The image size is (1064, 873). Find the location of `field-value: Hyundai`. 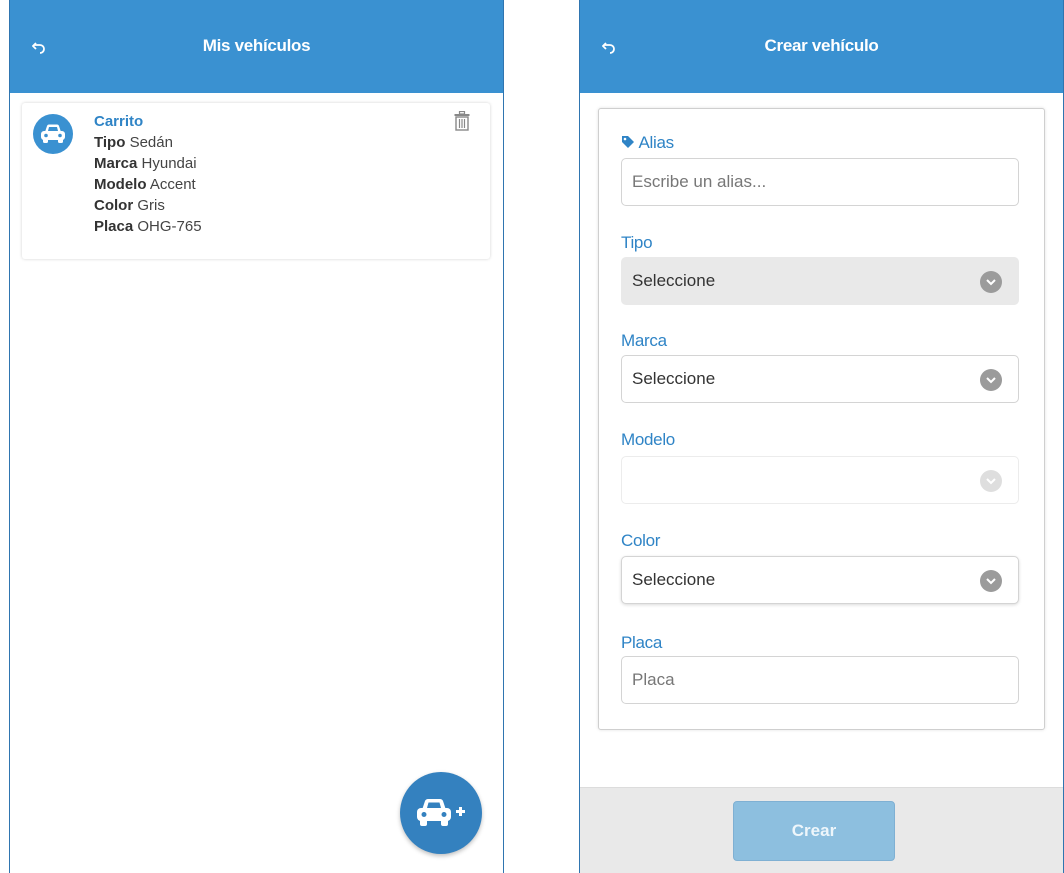

field-value: Hyundai is located at coordinates (169, 163).